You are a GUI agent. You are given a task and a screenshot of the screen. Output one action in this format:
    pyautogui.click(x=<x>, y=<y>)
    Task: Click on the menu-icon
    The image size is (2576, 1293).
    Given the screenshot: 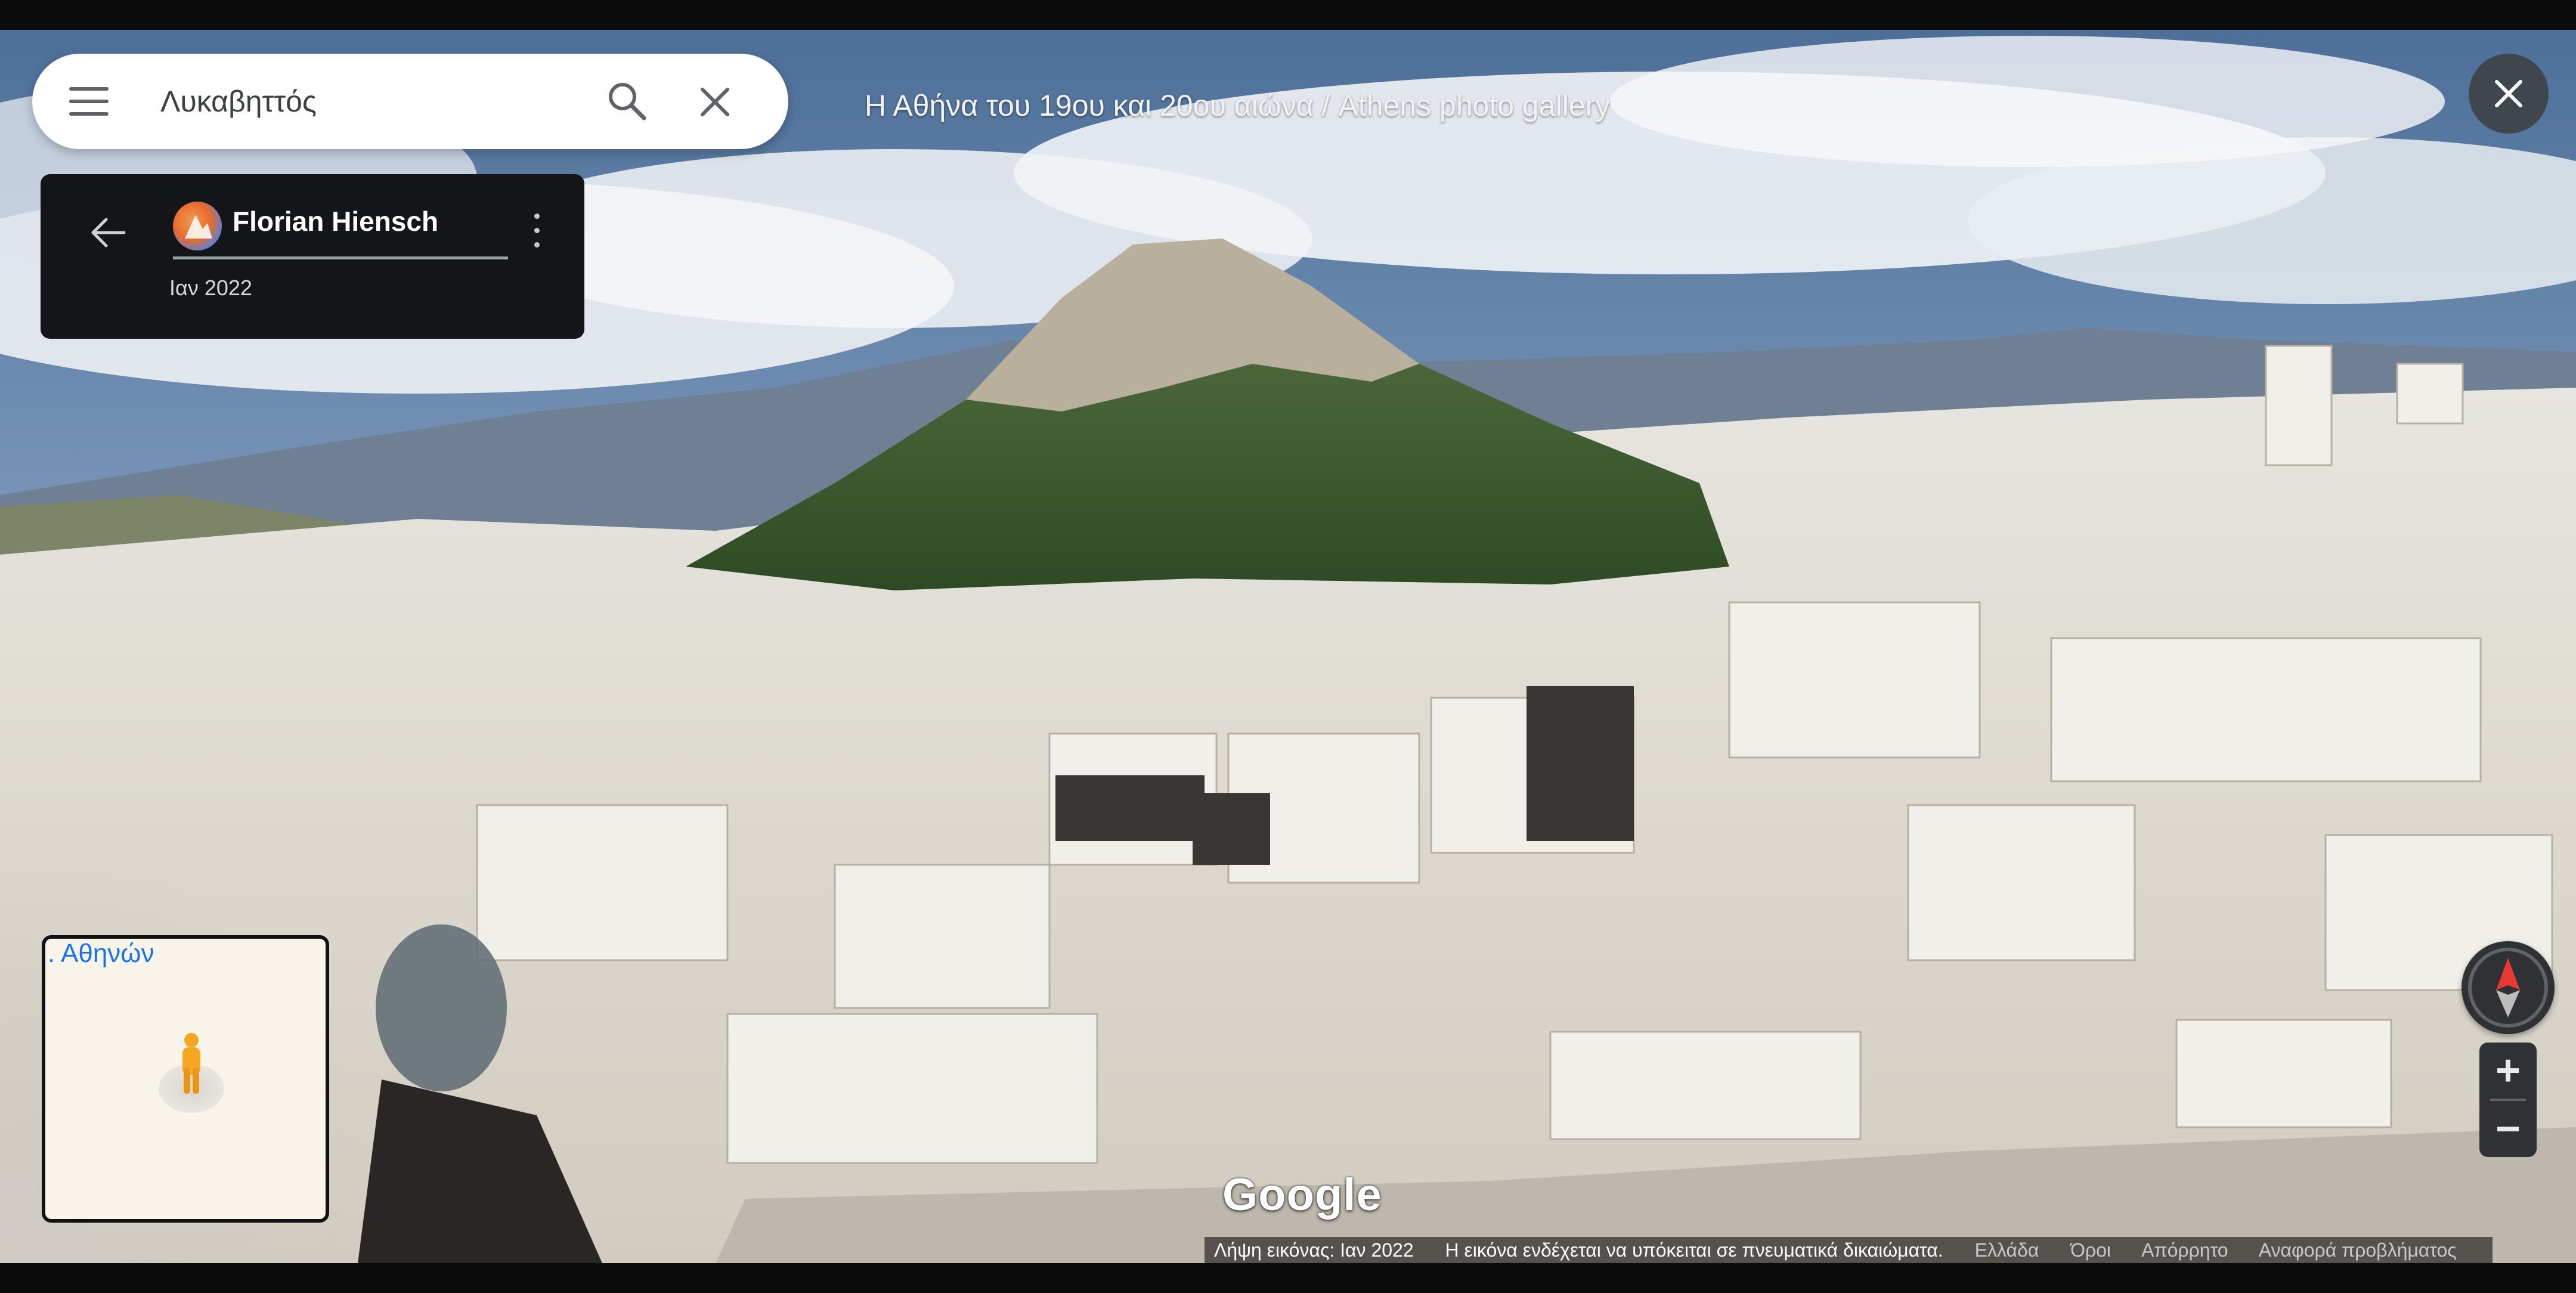 What is the action you would take?
    pyautogui.click(x=90, y=101)
    